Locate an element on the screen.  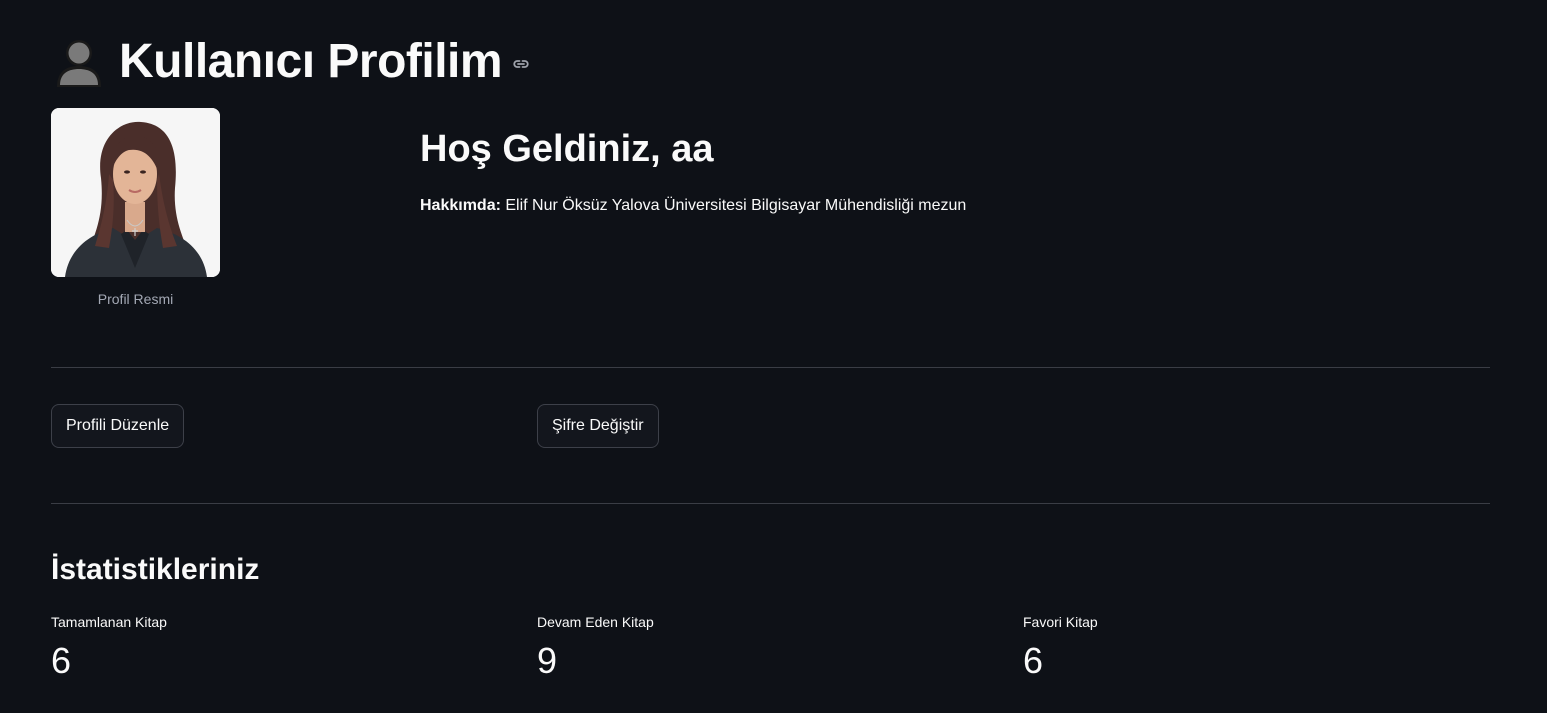
about-label: Hakkımda: is located at coordinates (460, 205).